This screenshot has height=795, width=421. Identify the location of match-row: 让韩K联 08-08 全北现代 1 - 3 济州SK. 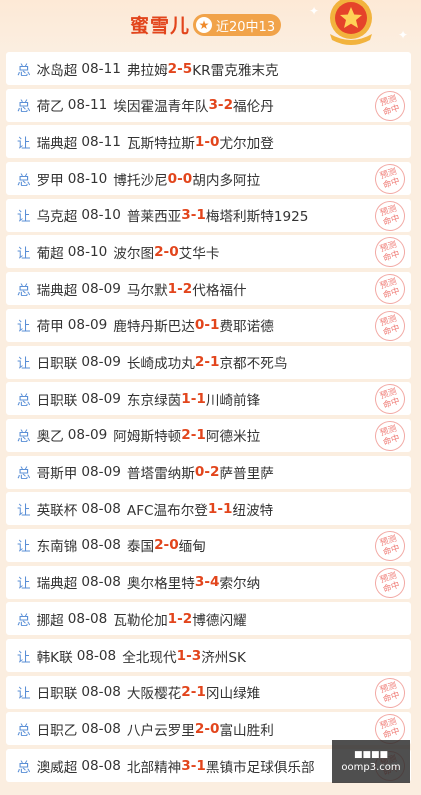
(208, 655).